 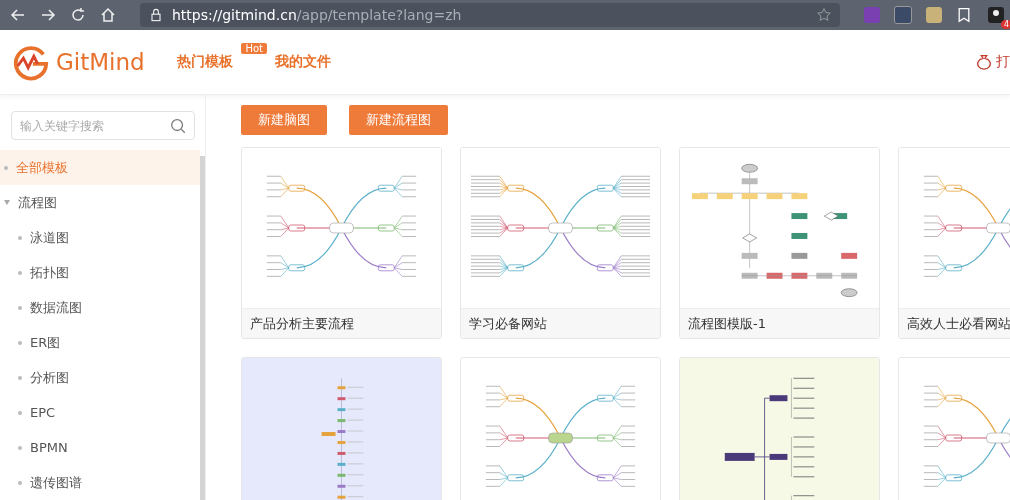 What do you see at coordinates (156, 15) in the screenshot?
I see `lock-icon` at bounding box center [156, 15].